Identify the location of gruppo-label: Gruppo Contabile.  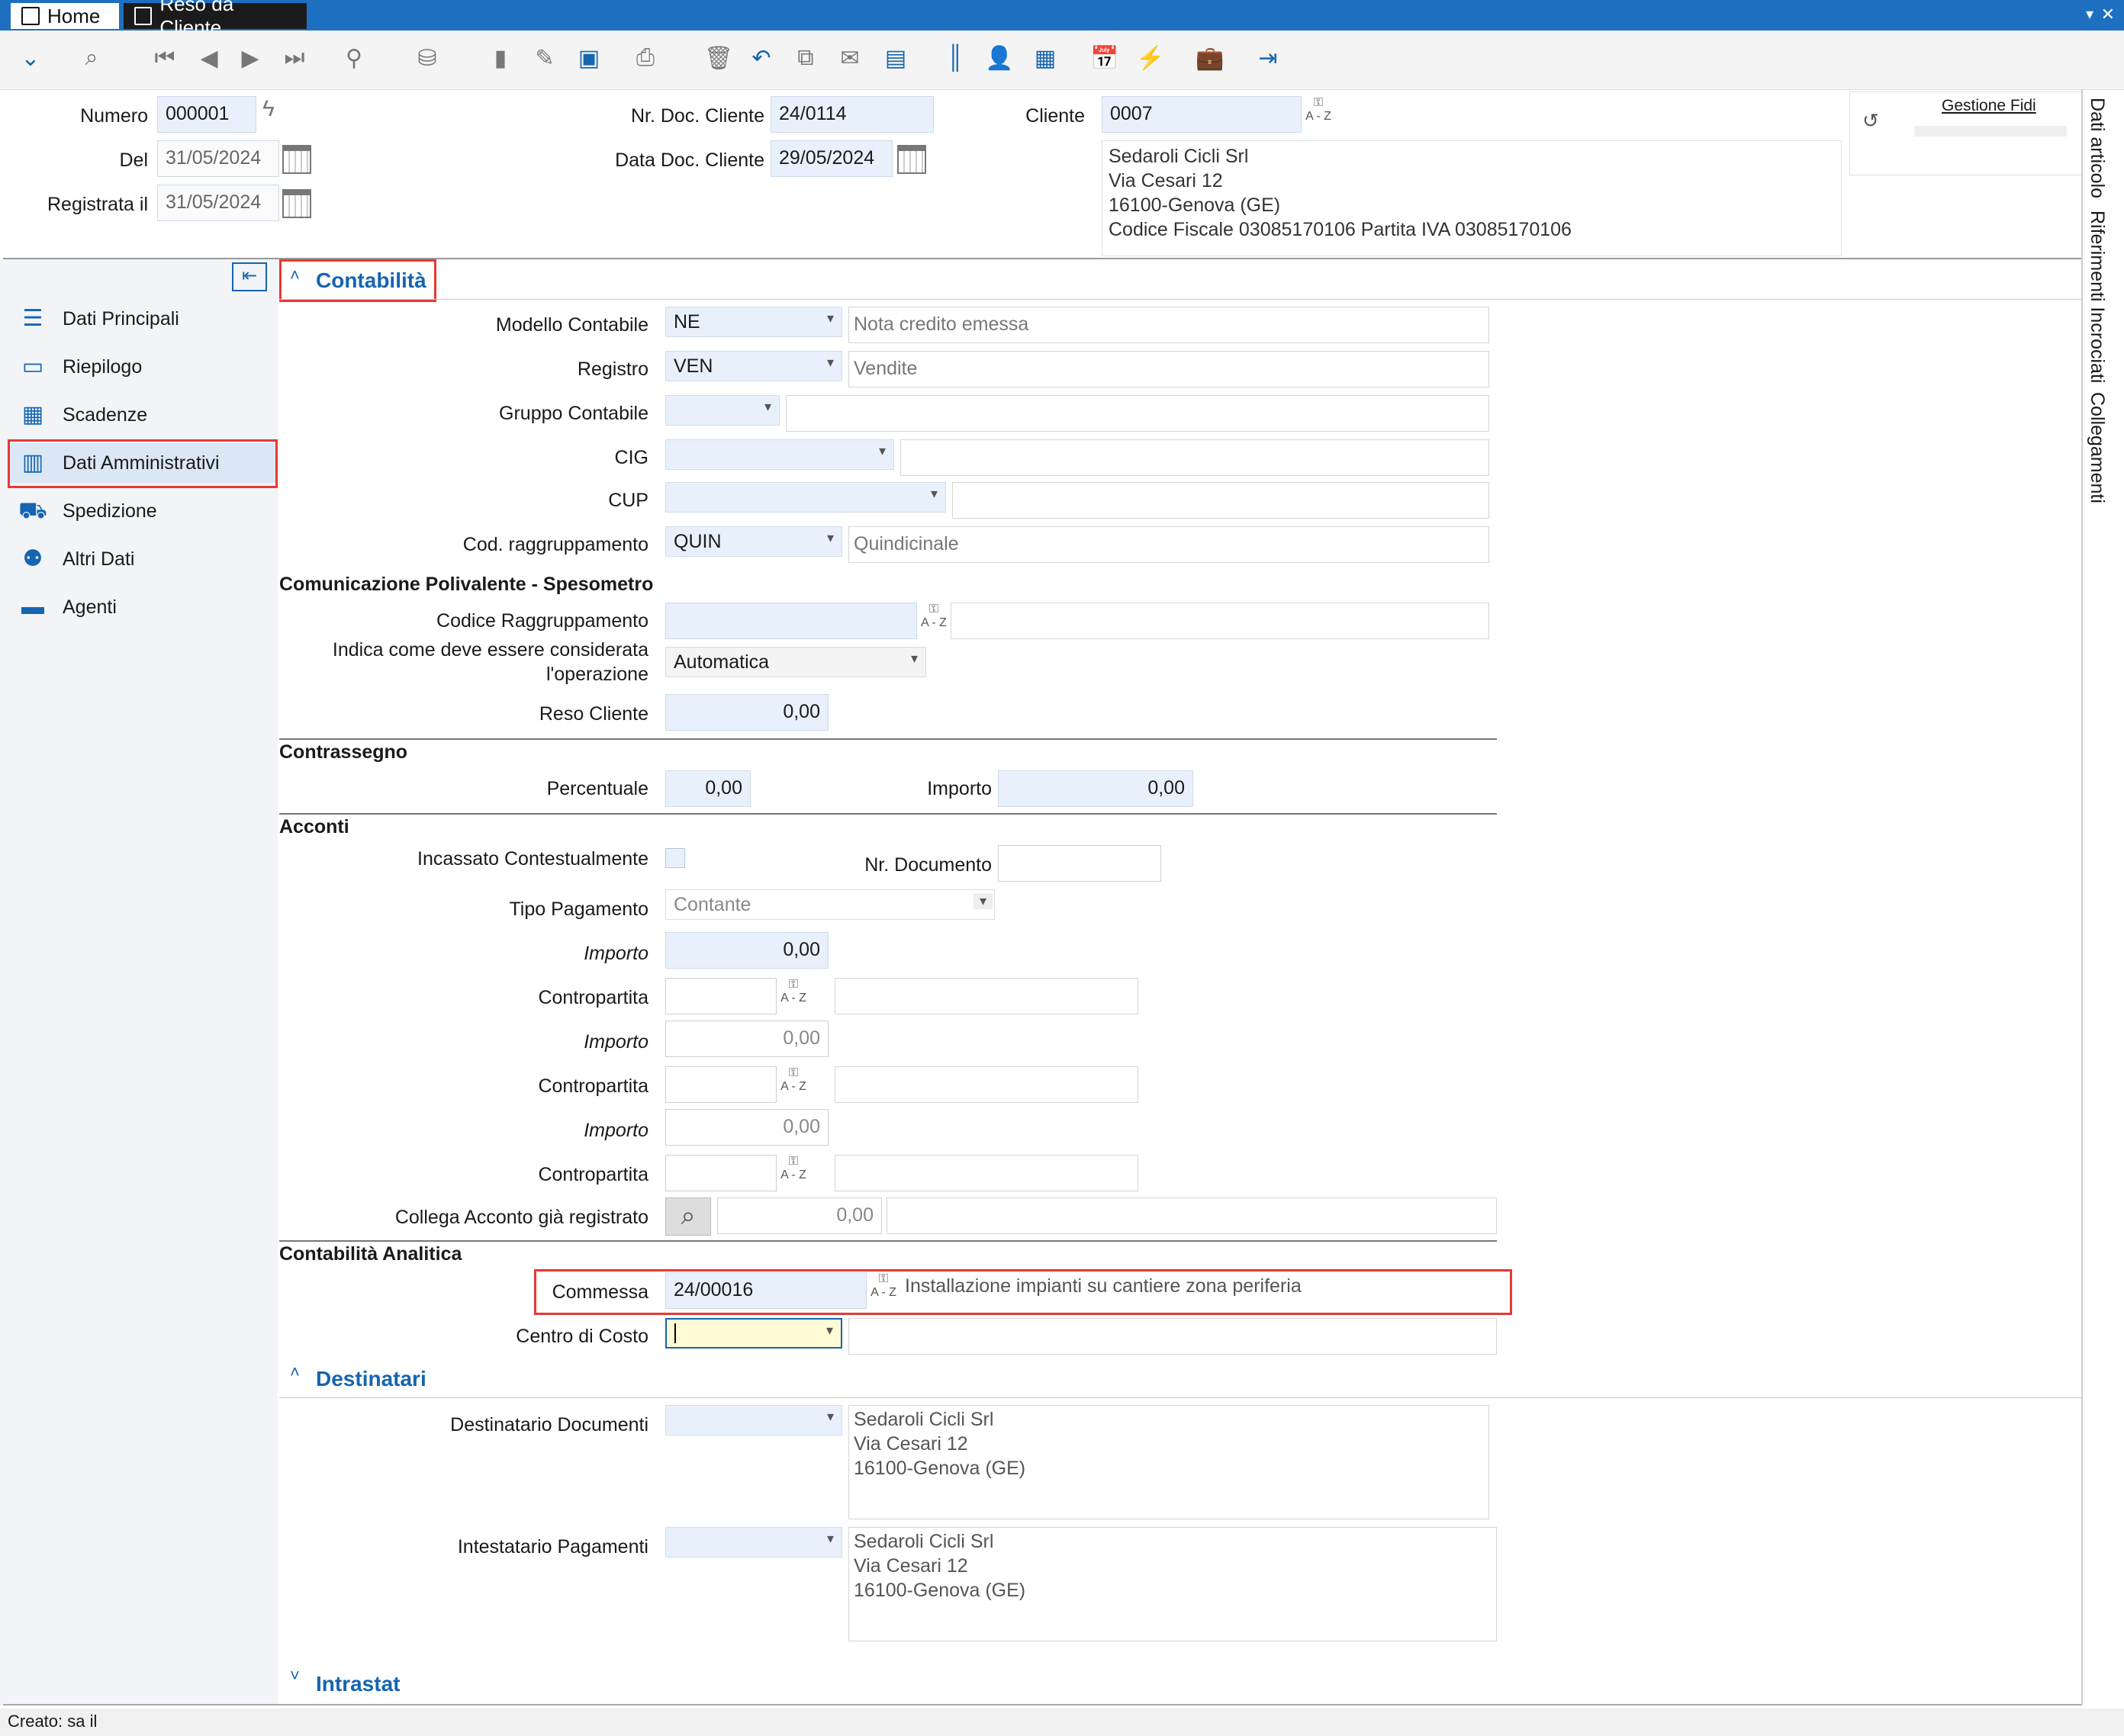
(573, 414).